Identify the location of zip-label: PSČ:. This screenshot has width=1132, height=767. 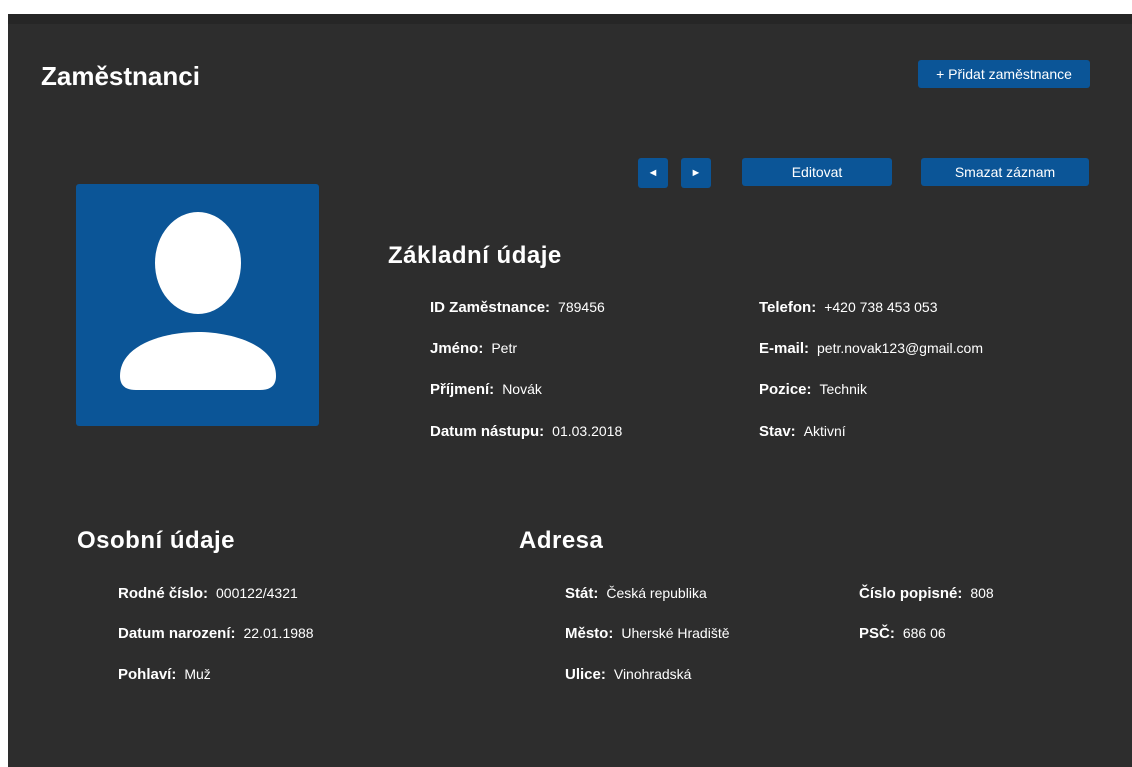
(877, 633).